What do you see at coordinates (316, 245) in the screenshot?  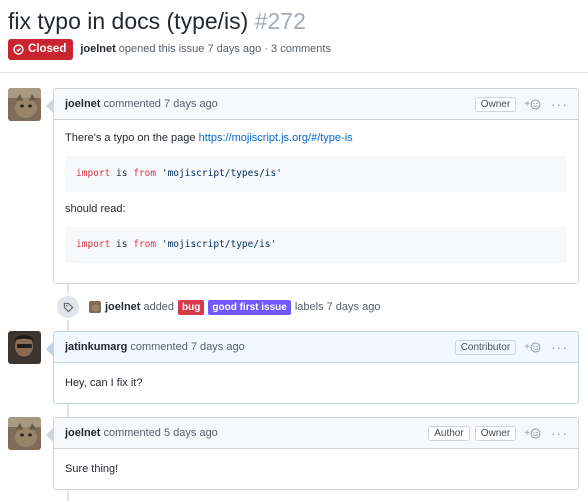 I see `code-block: import is from 'mojiscript/type/is'` at bounding box center [316, 245].